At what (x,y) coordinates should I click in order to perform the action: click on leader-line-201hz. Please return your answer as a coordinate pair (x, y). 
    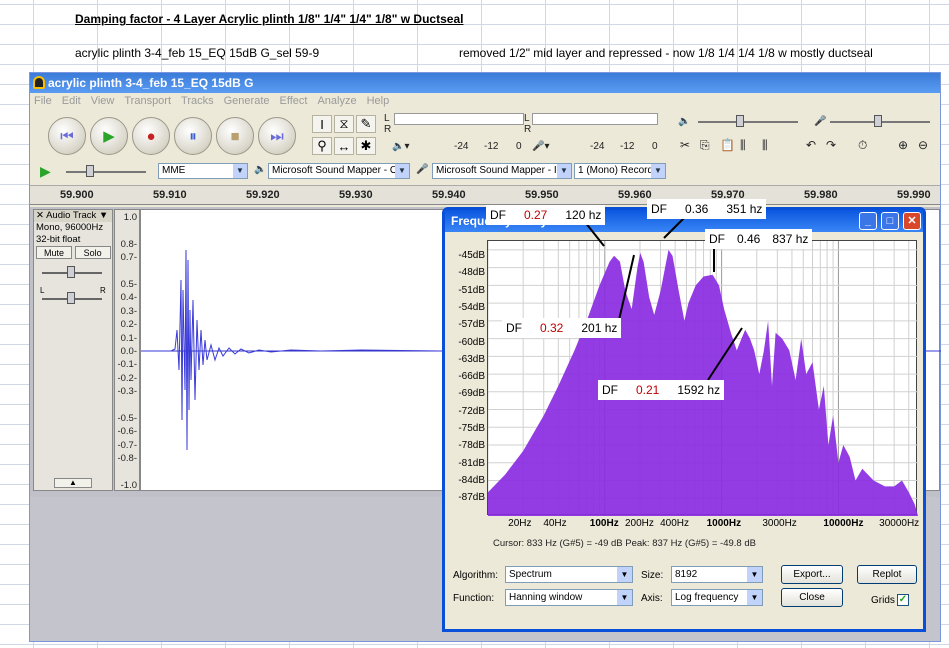
    Looking at the image, I should click on (626, 287).